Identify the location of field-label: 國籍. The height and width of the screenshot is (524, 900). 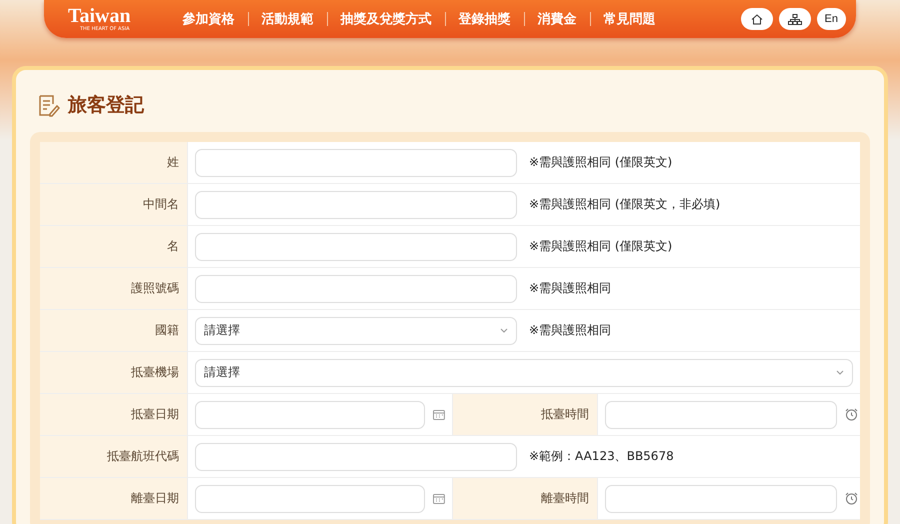
(114, 330).